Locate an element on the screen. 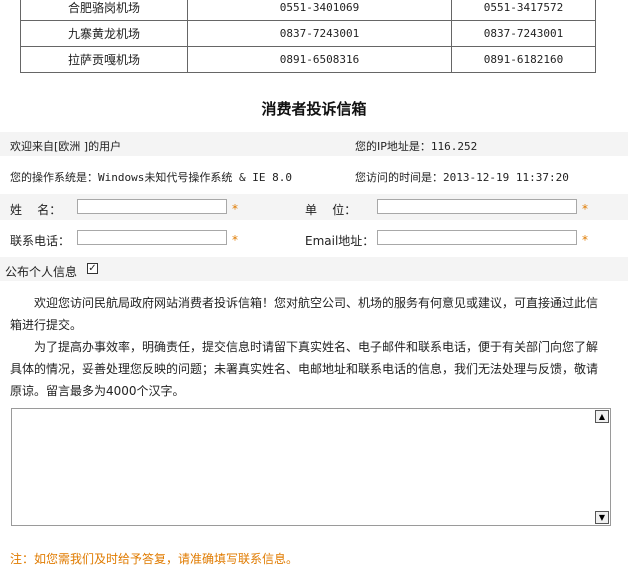  contact-note: 注：如您需我们及时给予答复，请准确填写联系信息。 is located at coordinates (154, 559).